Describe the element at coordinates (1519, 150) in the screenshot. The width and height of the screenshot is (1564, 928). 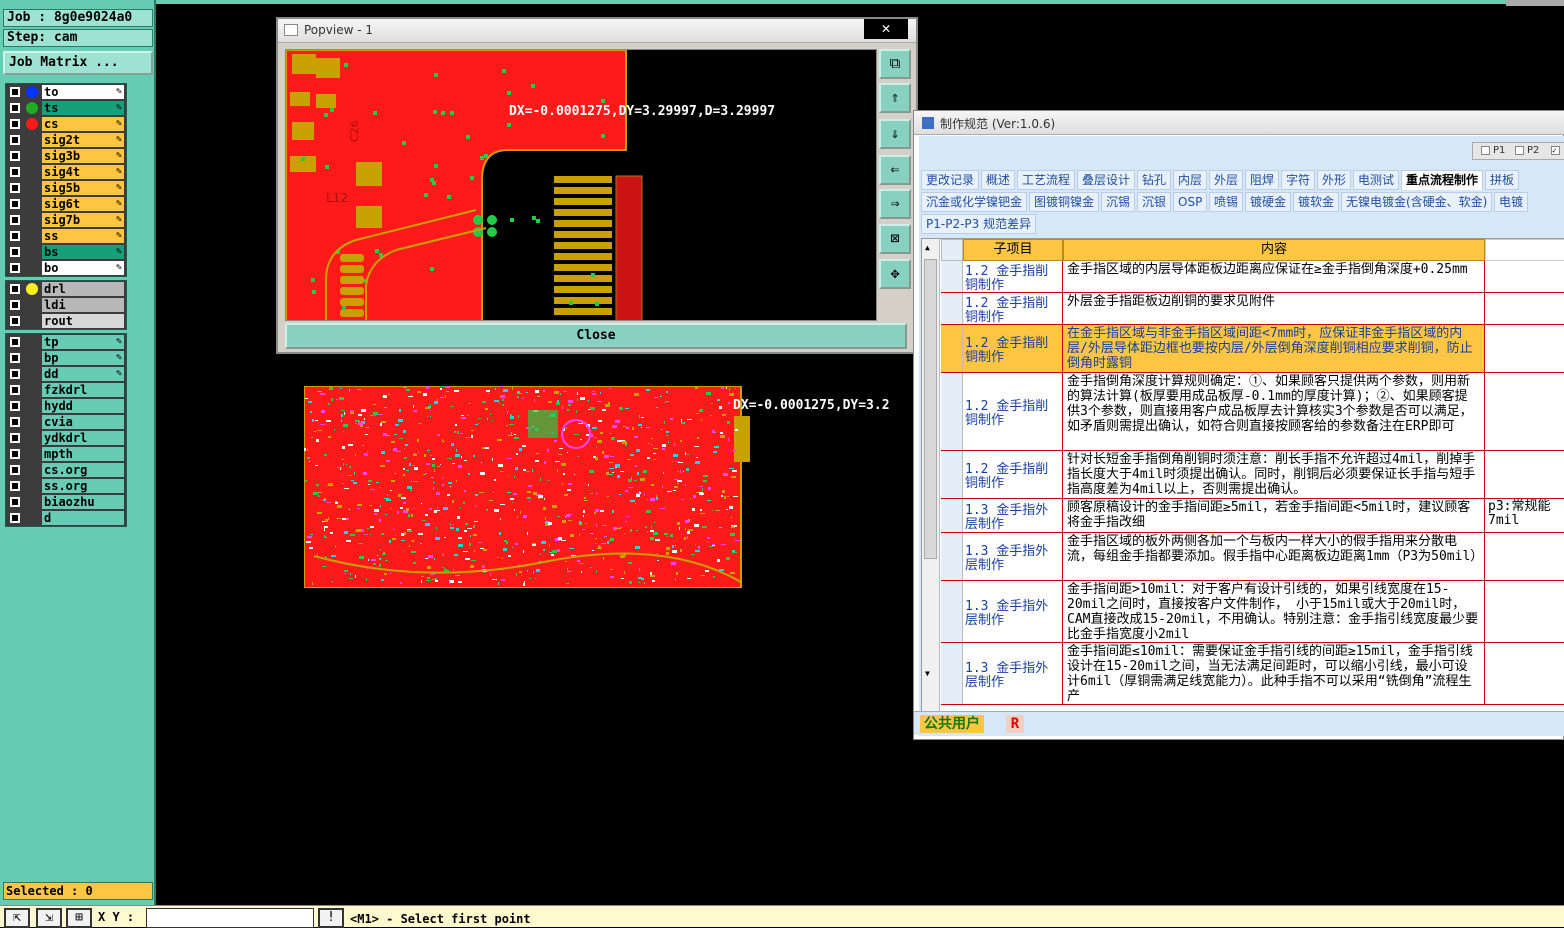
I see `p2-checkbox` at that location.